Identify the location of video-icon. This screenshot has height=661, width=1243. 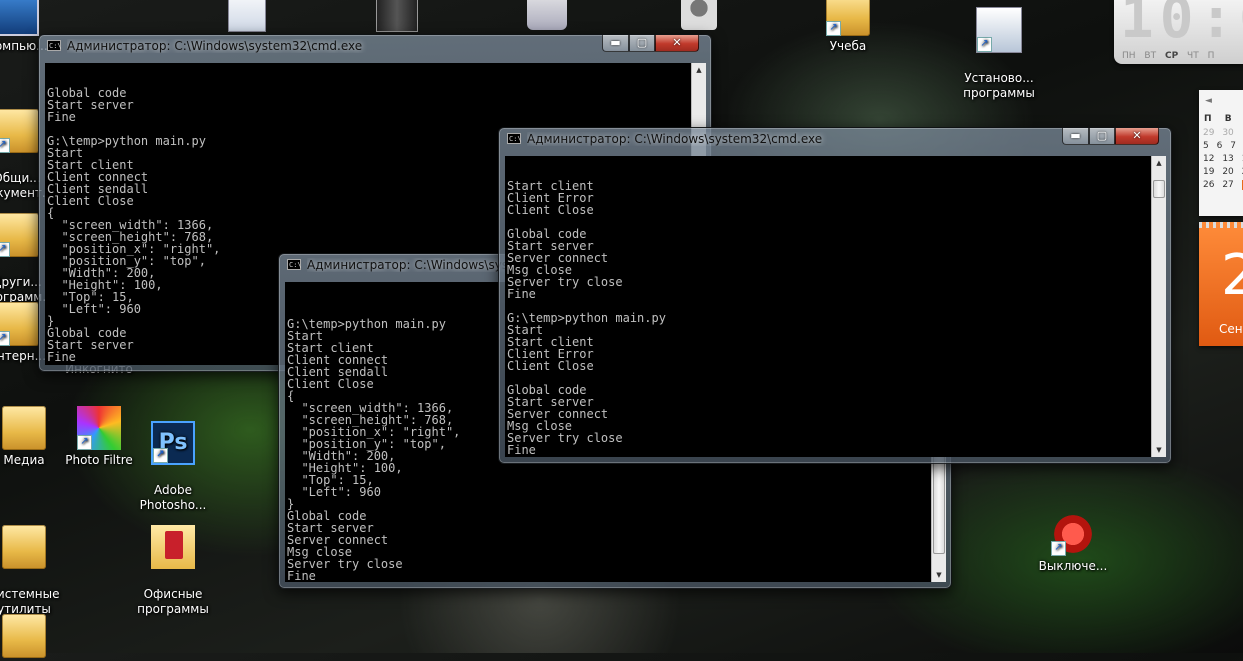
(397, 16).